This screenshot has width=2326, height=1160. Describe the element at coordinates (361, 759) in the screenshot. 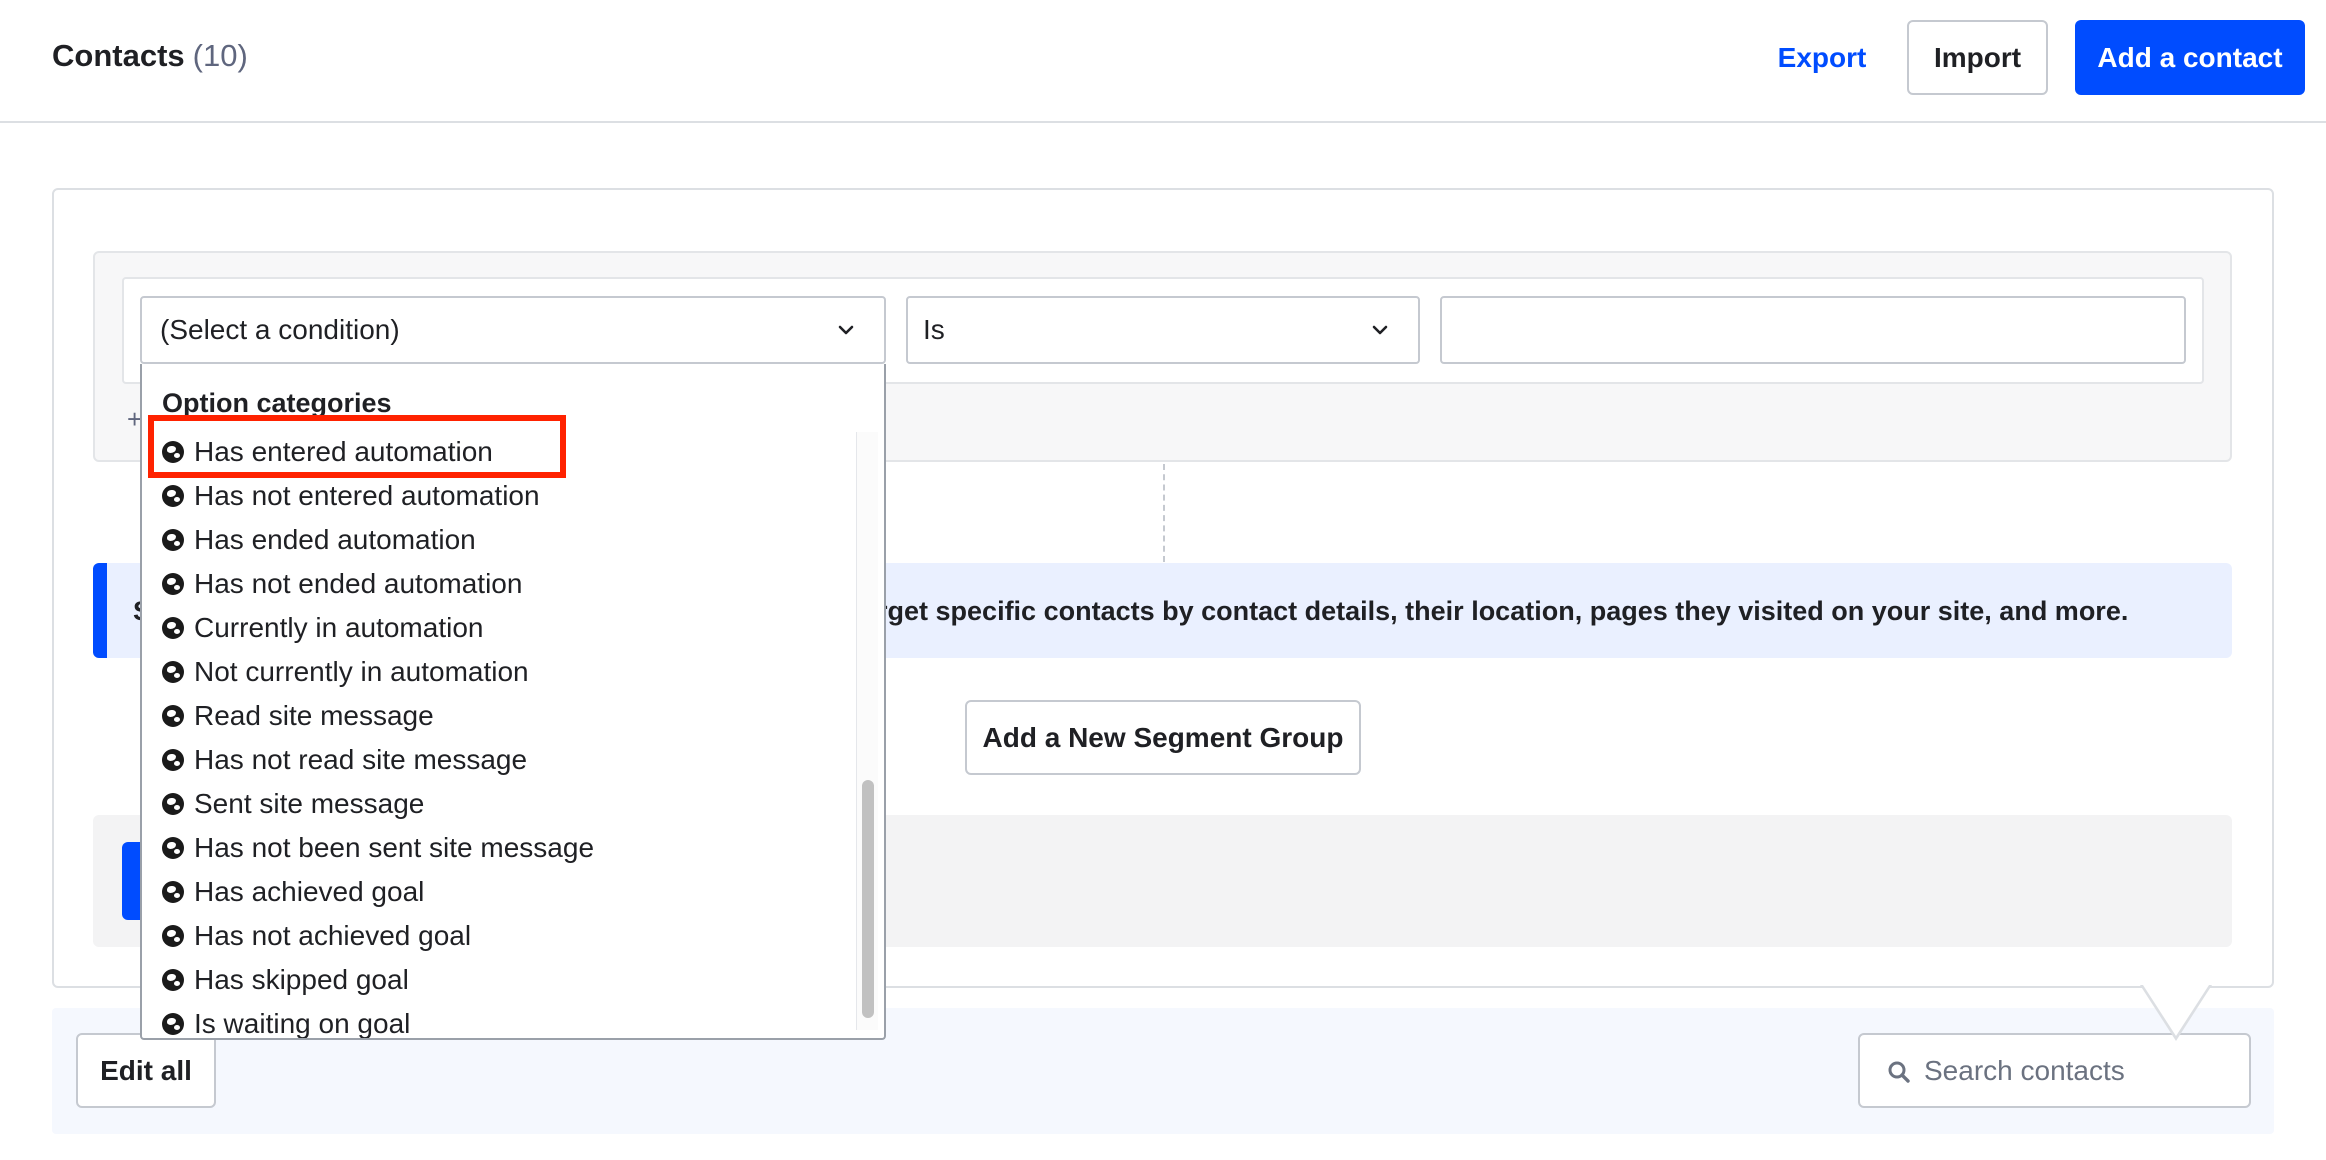

I see `option-label: Has not read site message` at that location.